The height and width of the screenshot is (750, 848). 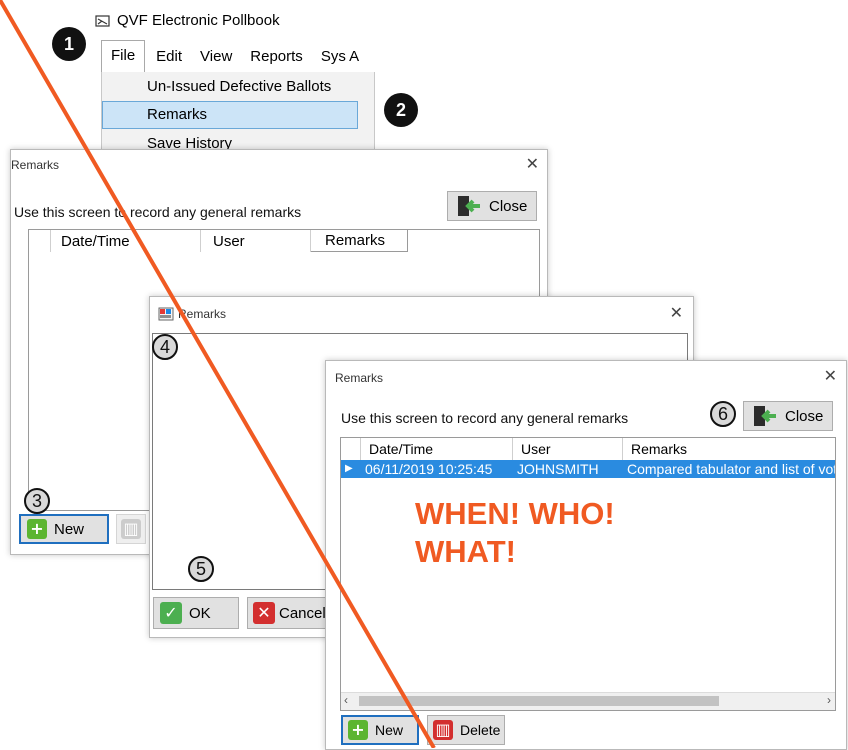 I want to click on menu-bar: File Edit View Reports Sys A, so click(x=243, y=56).